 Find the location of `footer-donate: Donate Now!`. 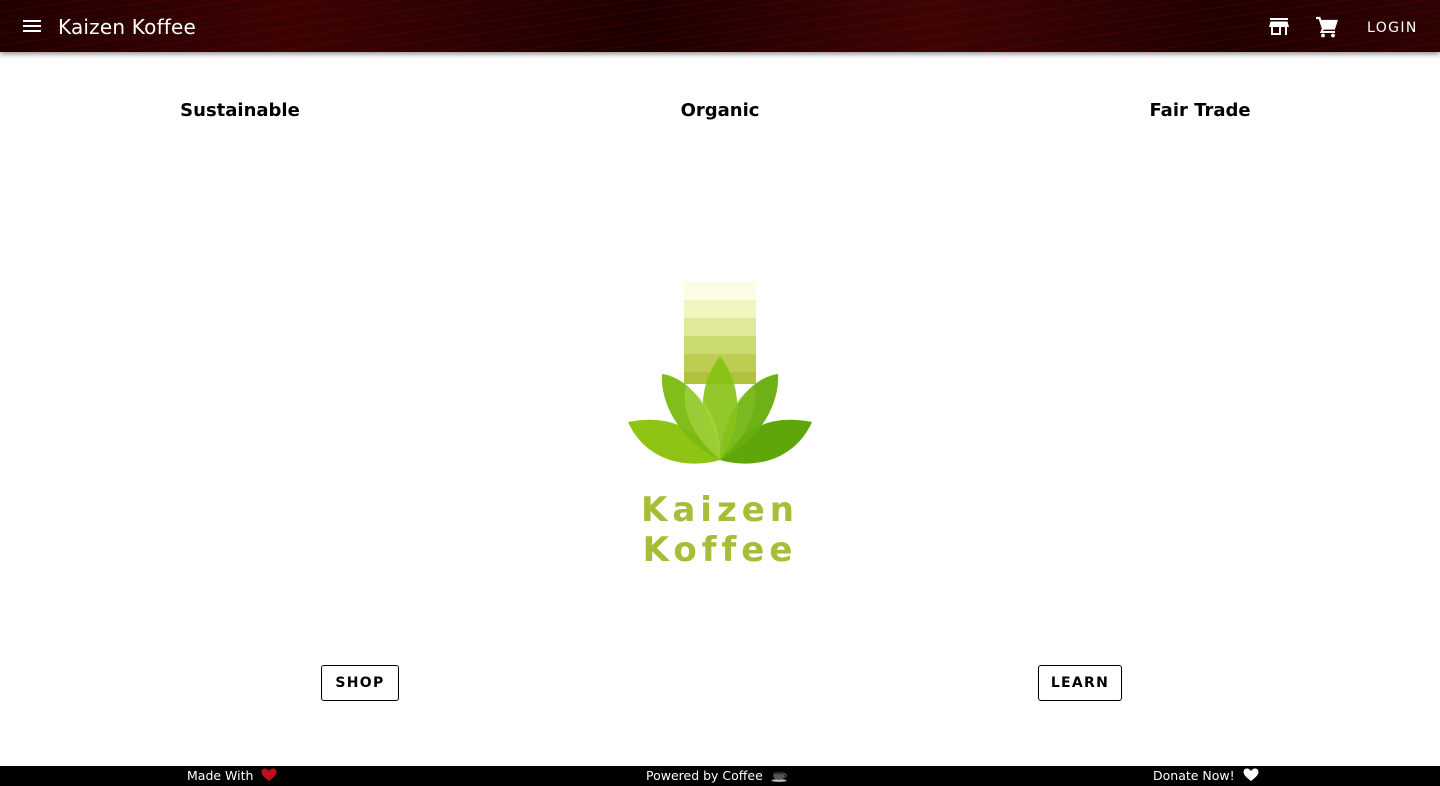

footer-donate: Donate Now! is located at coordinates (1206, 776).